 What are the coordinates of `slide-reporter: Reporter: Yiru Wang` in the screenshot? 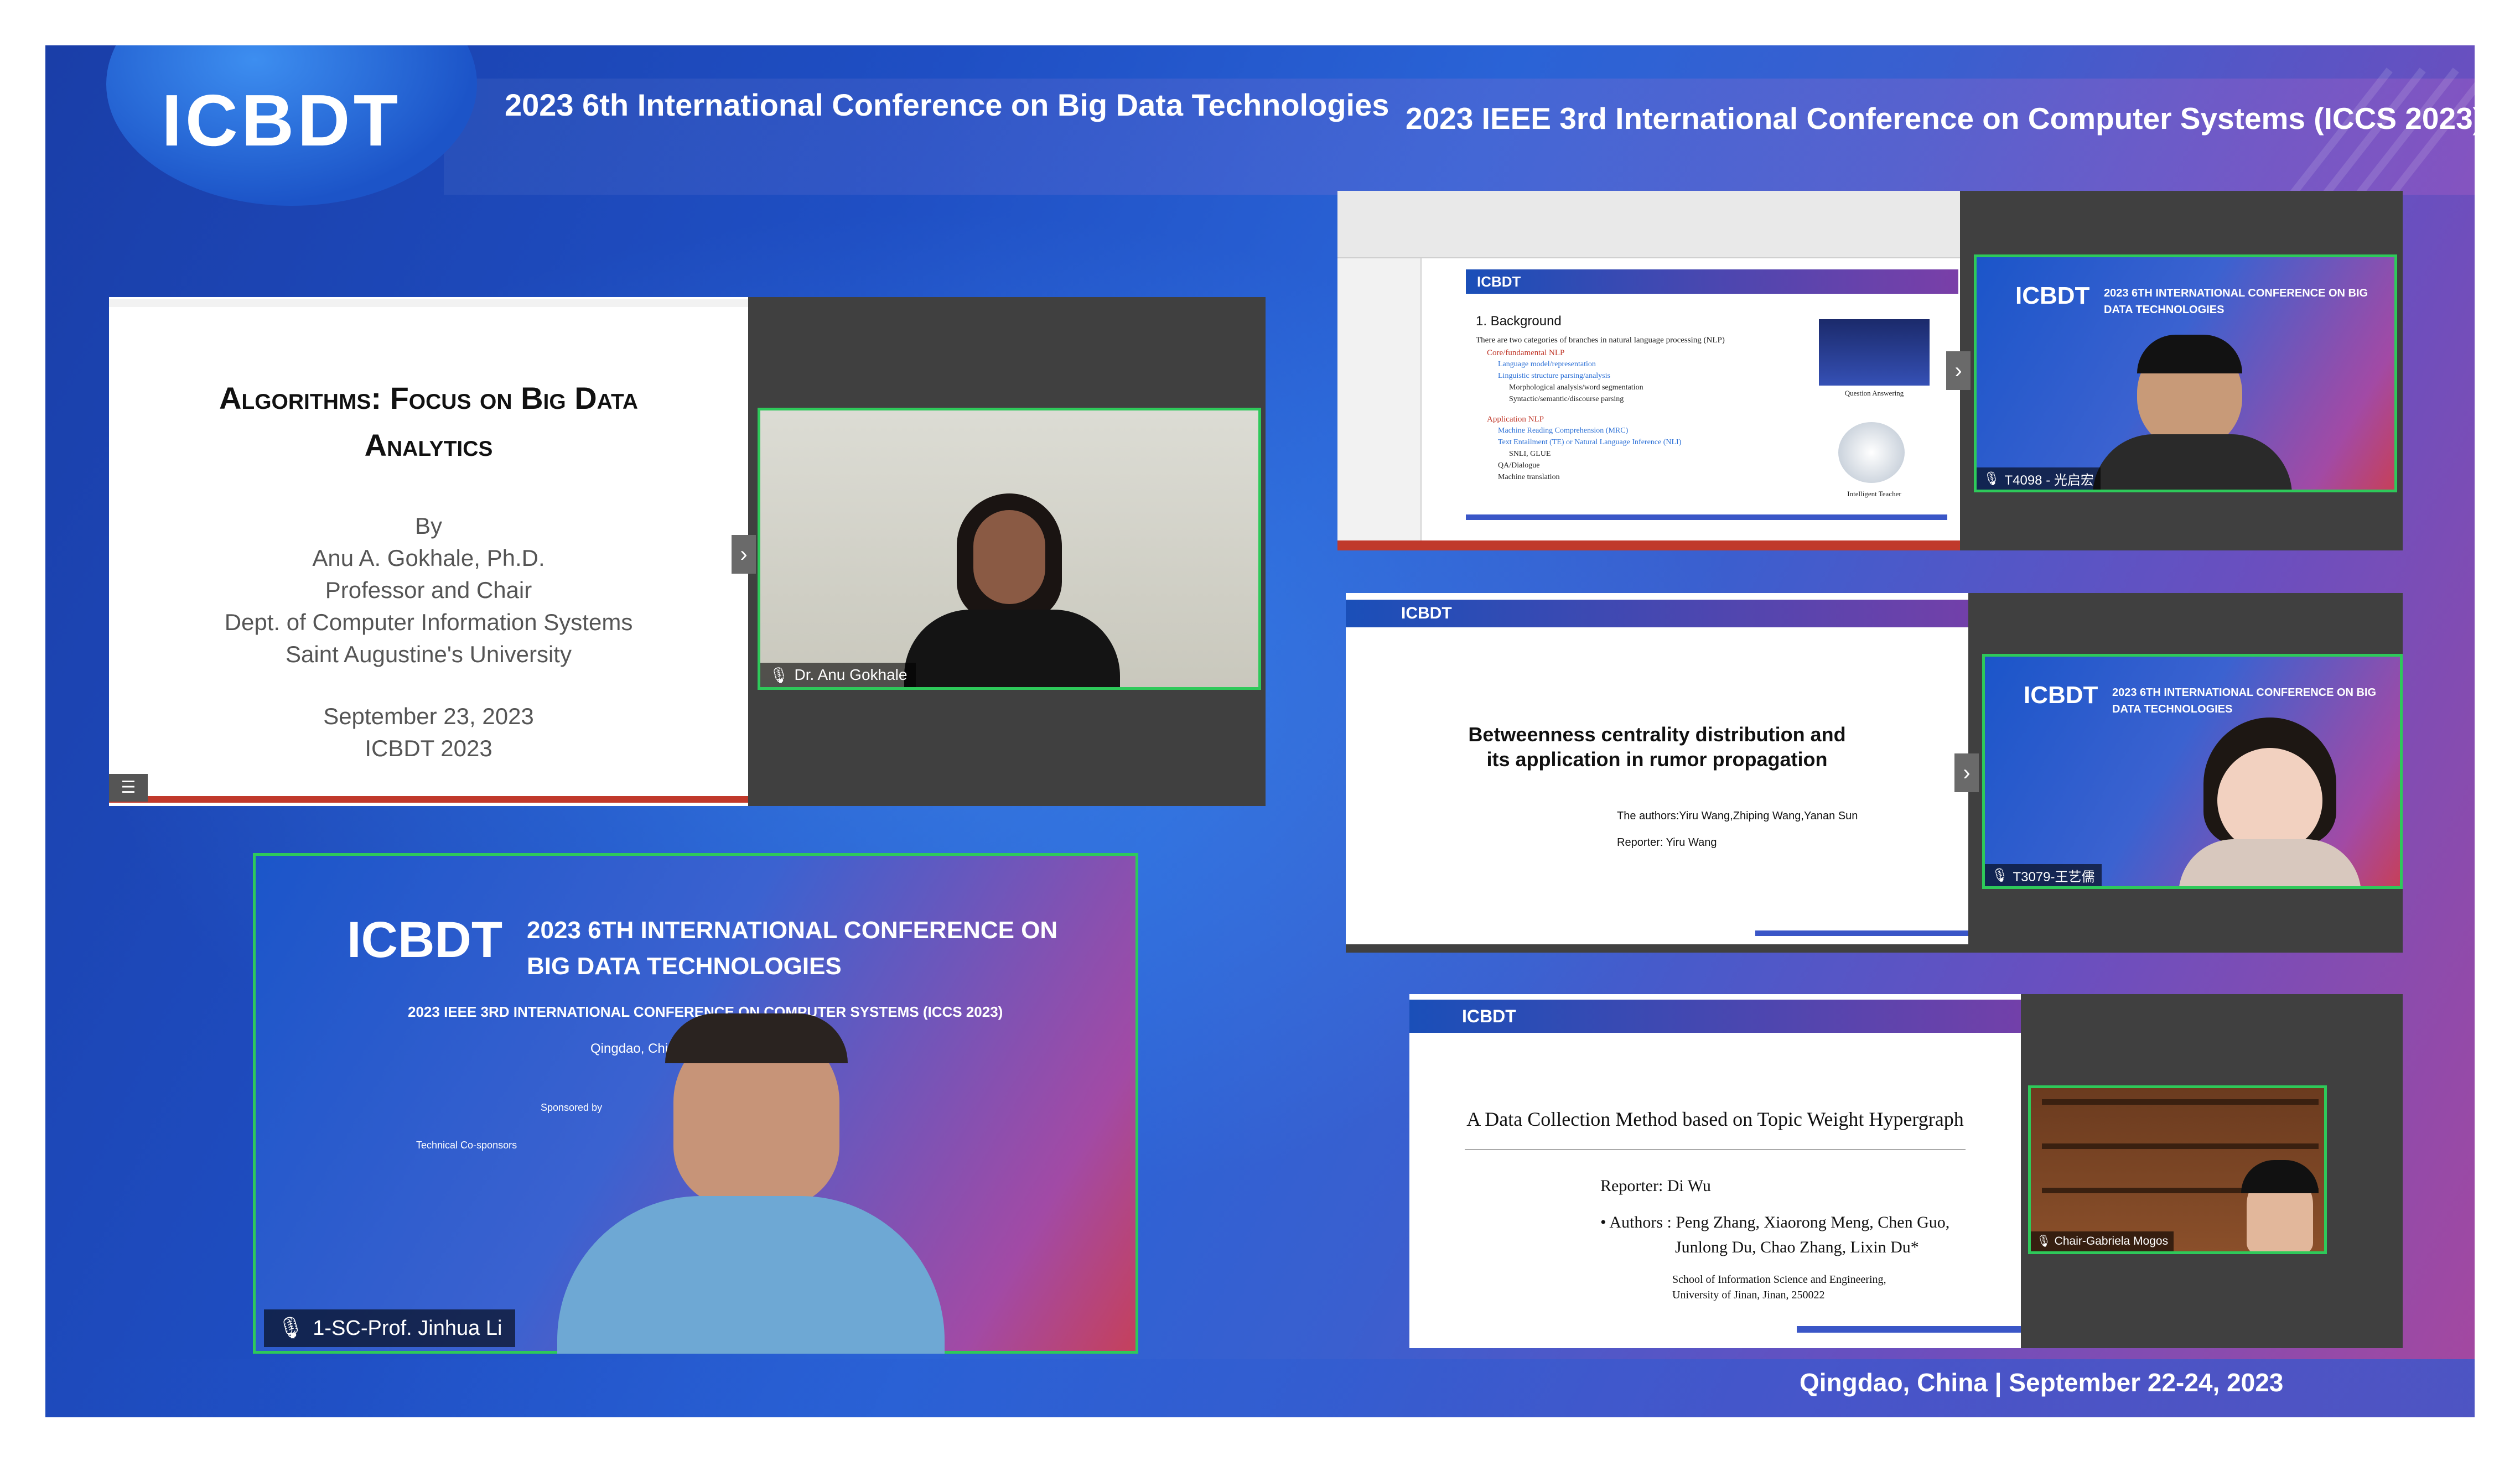 It's located at (1667, 842).